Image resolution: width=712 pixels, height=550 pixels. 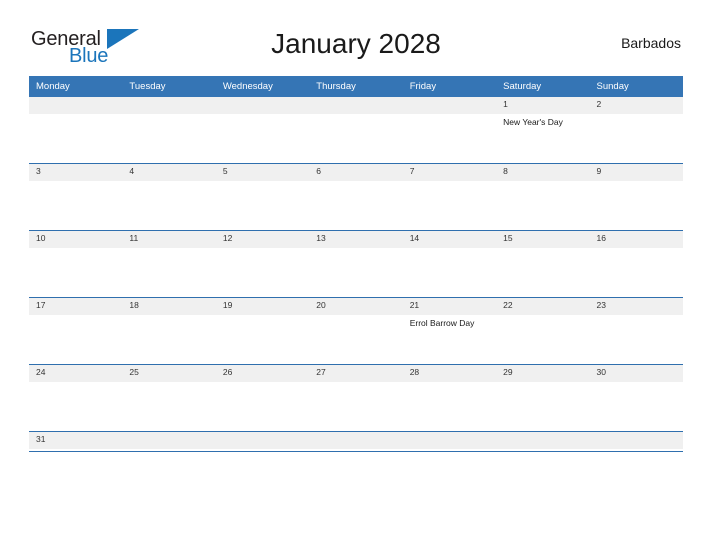 What do you see at coordinates (636, 398) in the screenshot?
I see `calendar-day-cell: 30` at bounding box center [636, 398].